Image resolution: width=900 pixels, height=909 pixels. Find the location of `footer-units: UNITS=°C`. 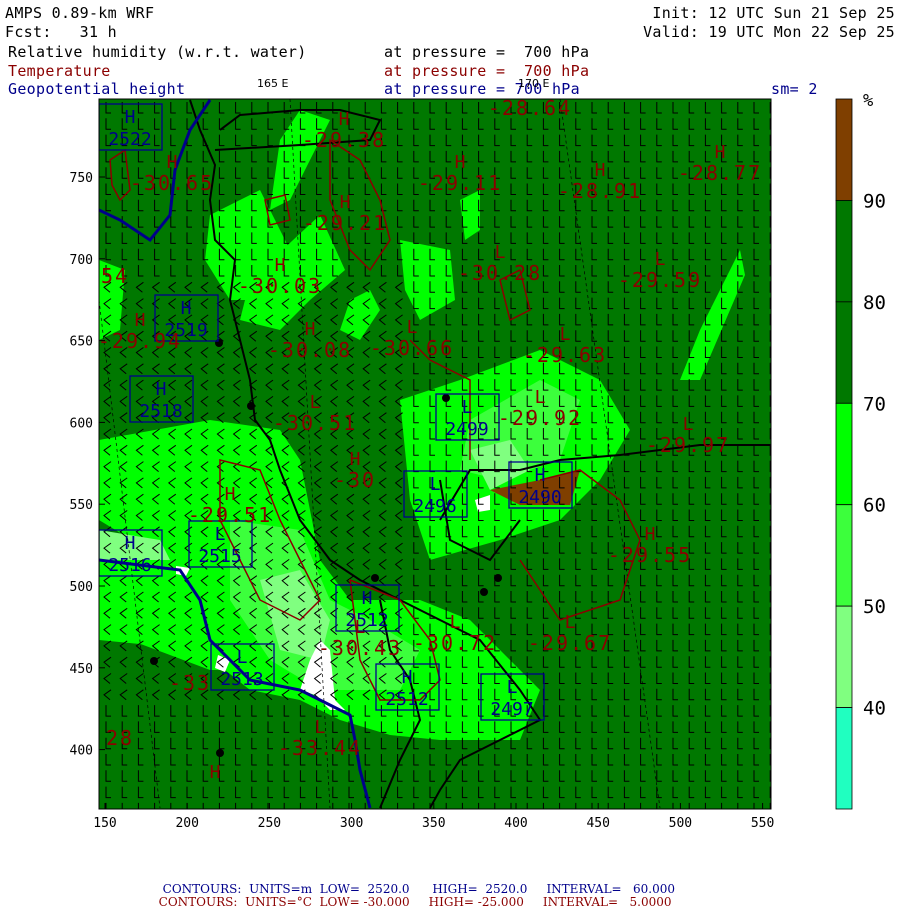

footer-units: UNITS=°C is located at coordinates (278, 902).